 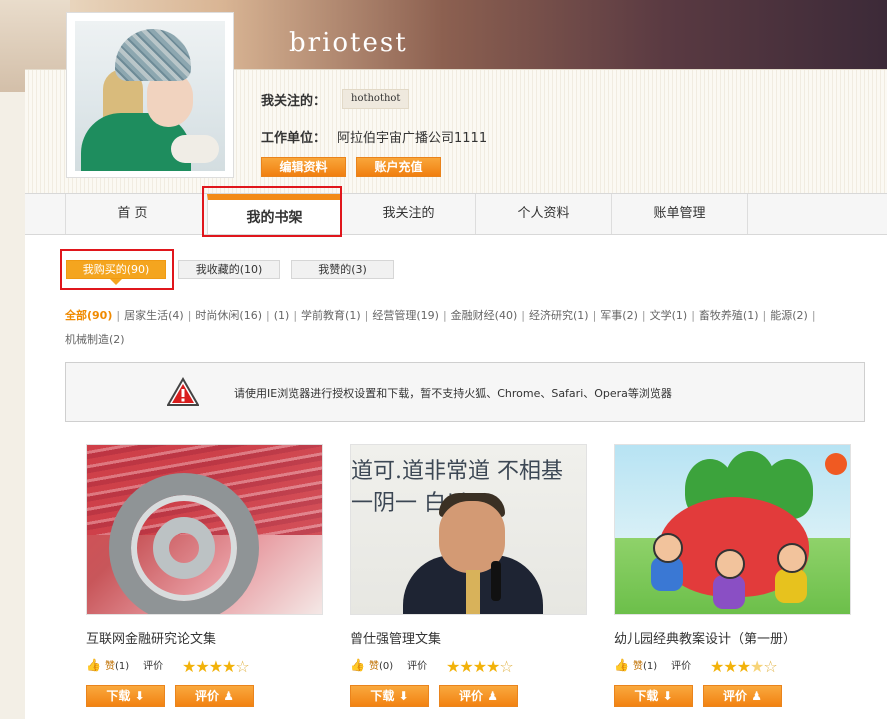 I want to click on star-half-icon: ★, so click(x=757, y=666).